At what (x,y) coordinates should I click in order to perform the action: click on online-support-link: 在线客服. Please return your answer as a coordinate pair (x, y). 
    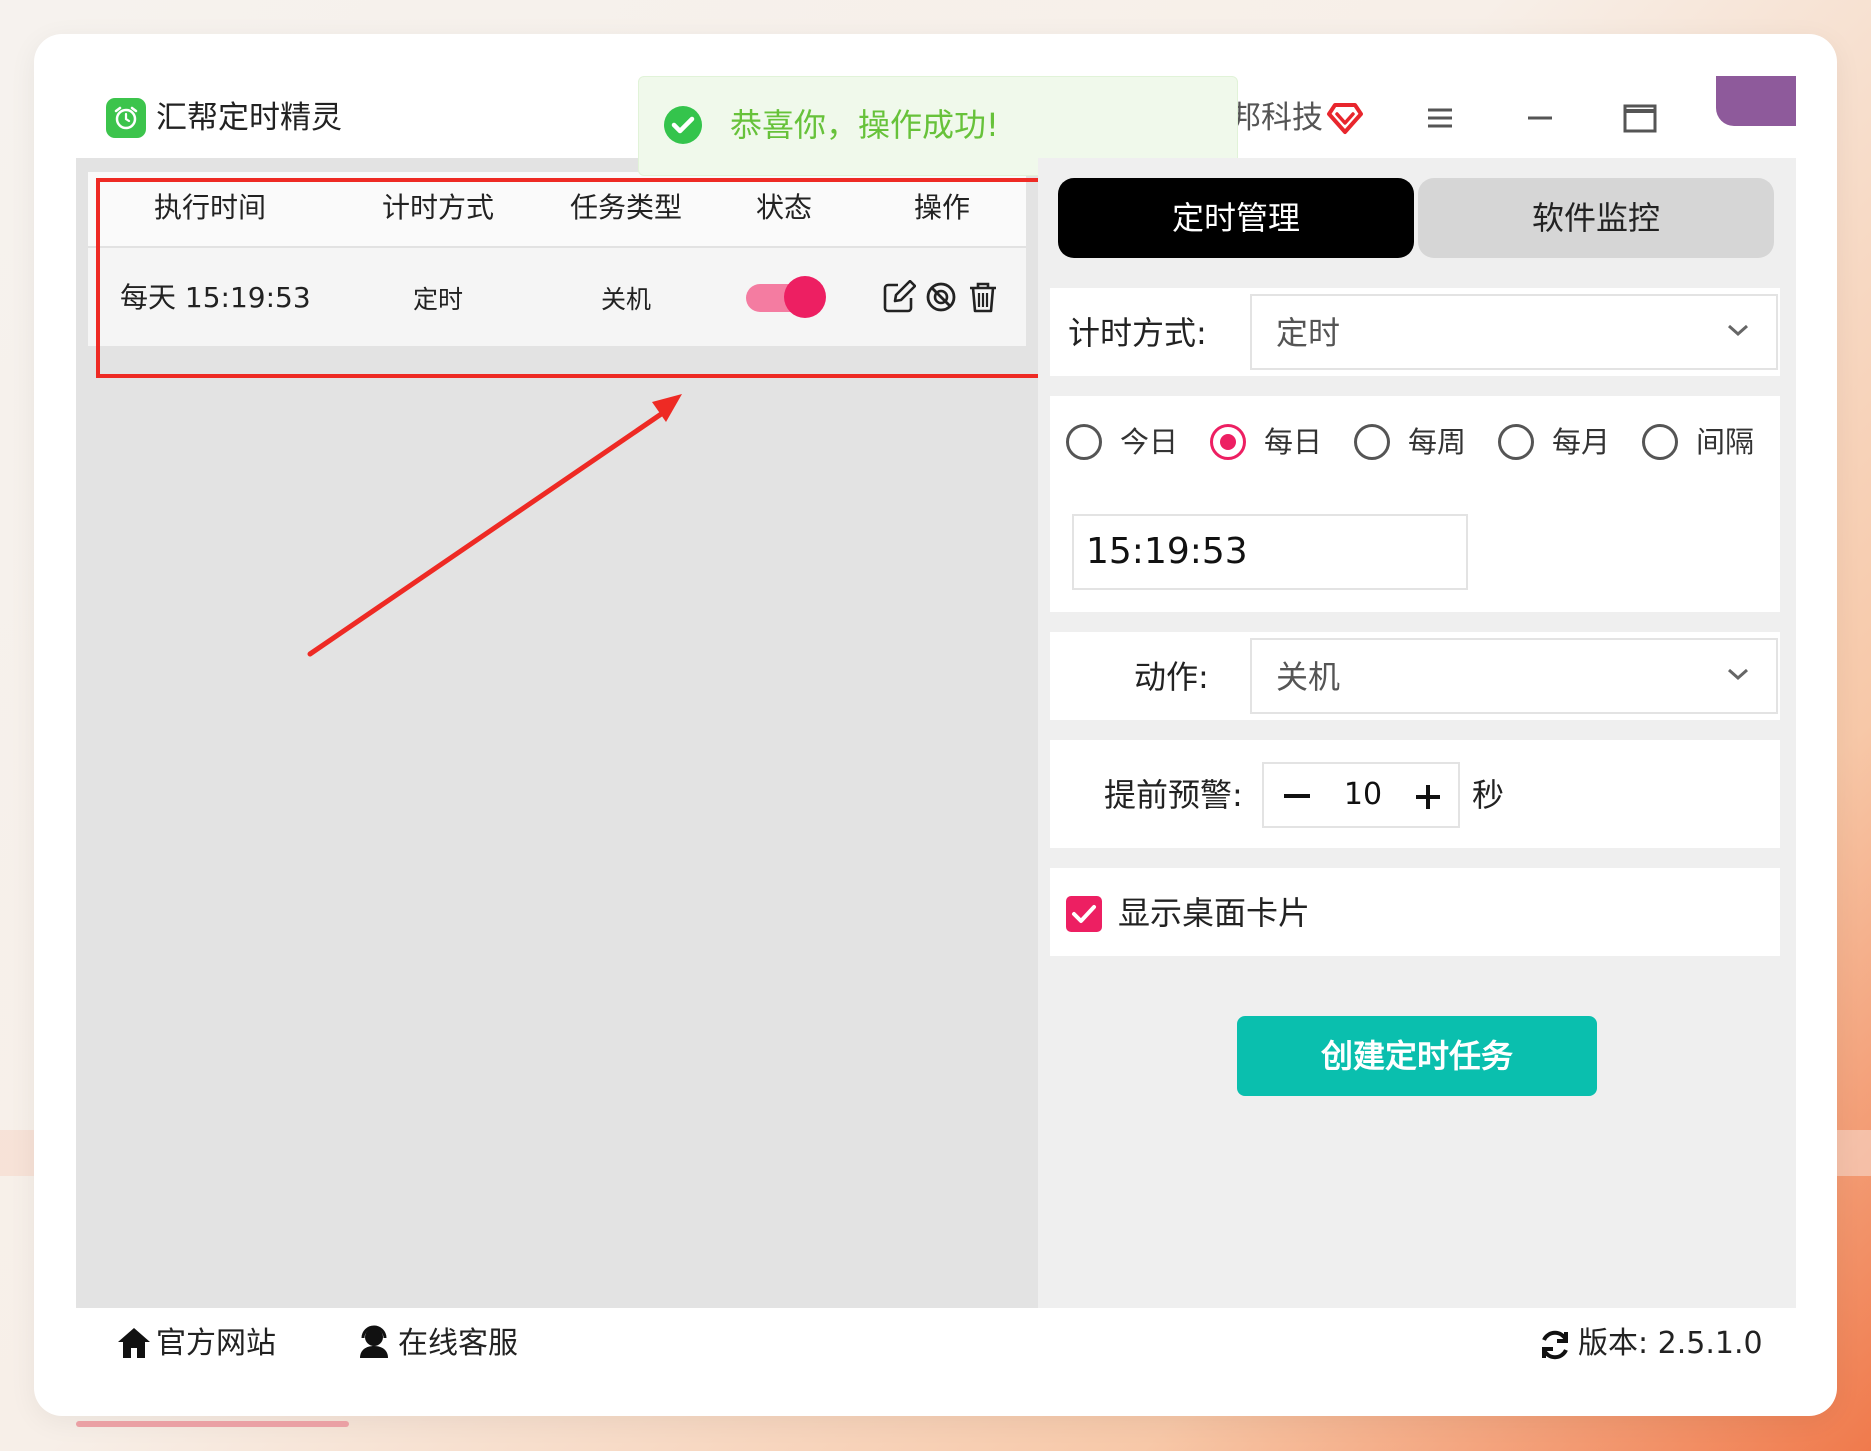
    Looking at the image, I should click on (458, 1344).